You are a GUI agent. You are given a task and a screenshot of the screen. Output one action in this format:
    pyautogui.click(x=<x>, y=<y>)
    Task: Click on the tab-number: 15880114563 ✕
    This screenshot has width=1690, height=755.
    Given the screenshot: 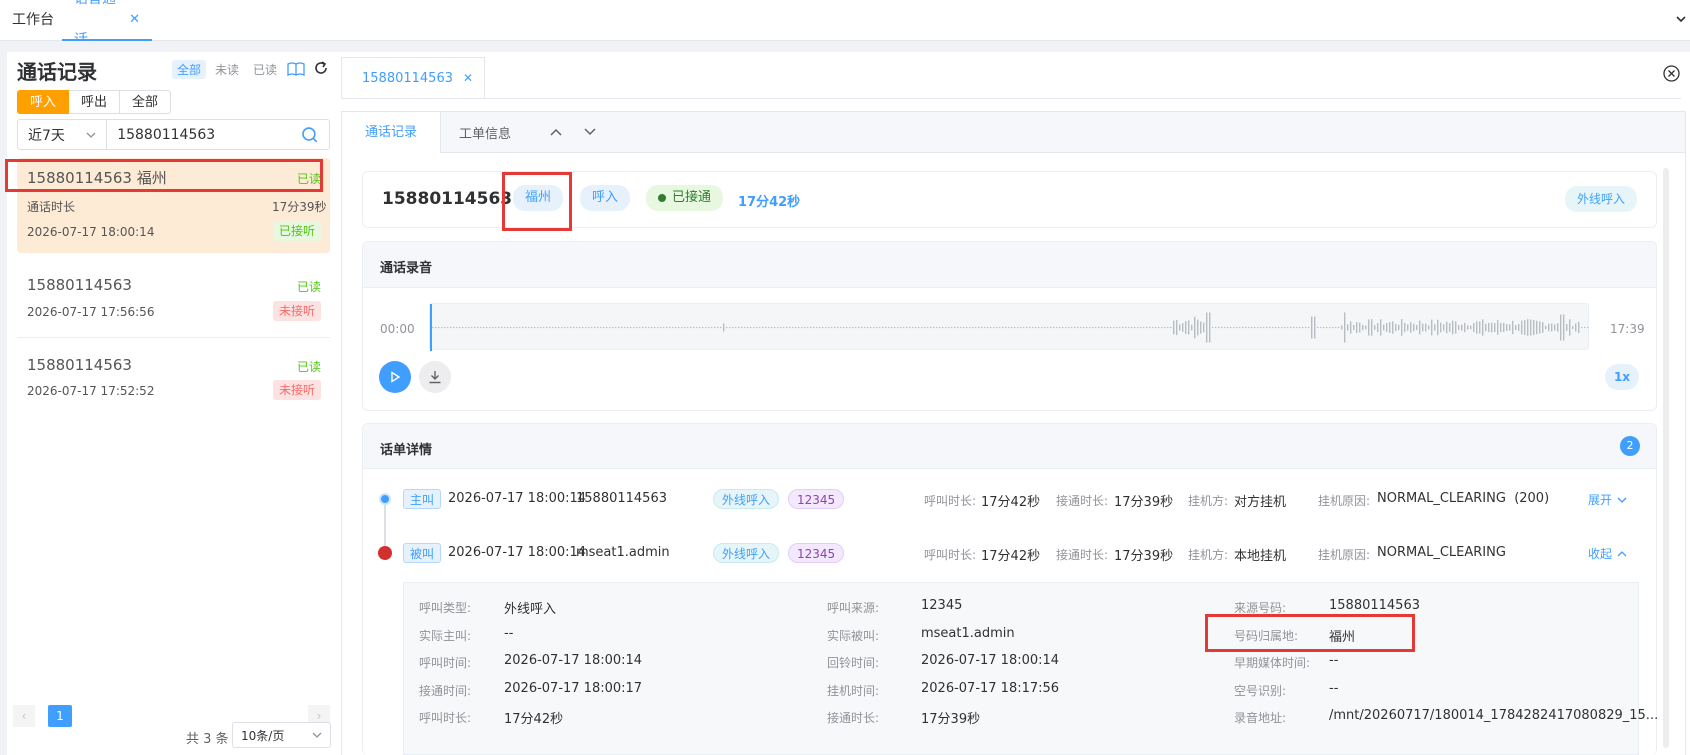 What is the action you would take?
    pyautogui.click(x=413, y=78)
    